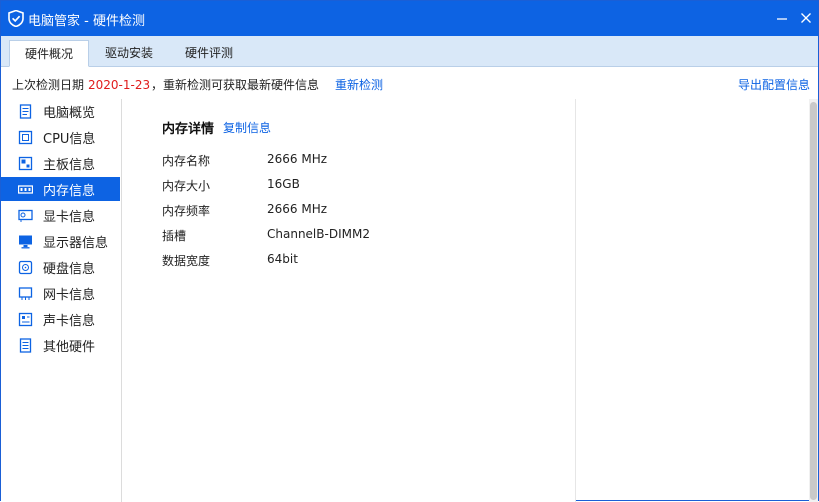  I want to click on sidebar-item-motherboard: 主板信息, so click(60, 163).